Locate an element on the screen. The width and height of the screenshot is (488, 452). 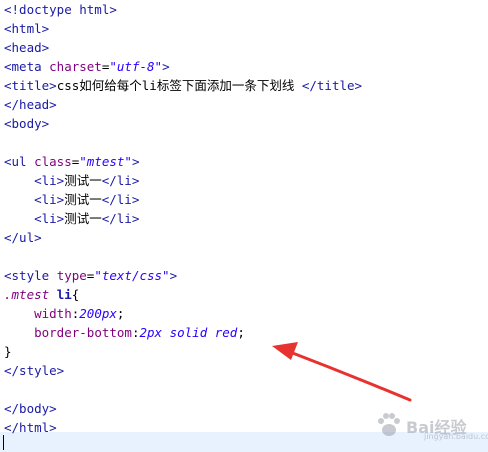
code-line-13: </ul> is located at coordinates (23, 237).